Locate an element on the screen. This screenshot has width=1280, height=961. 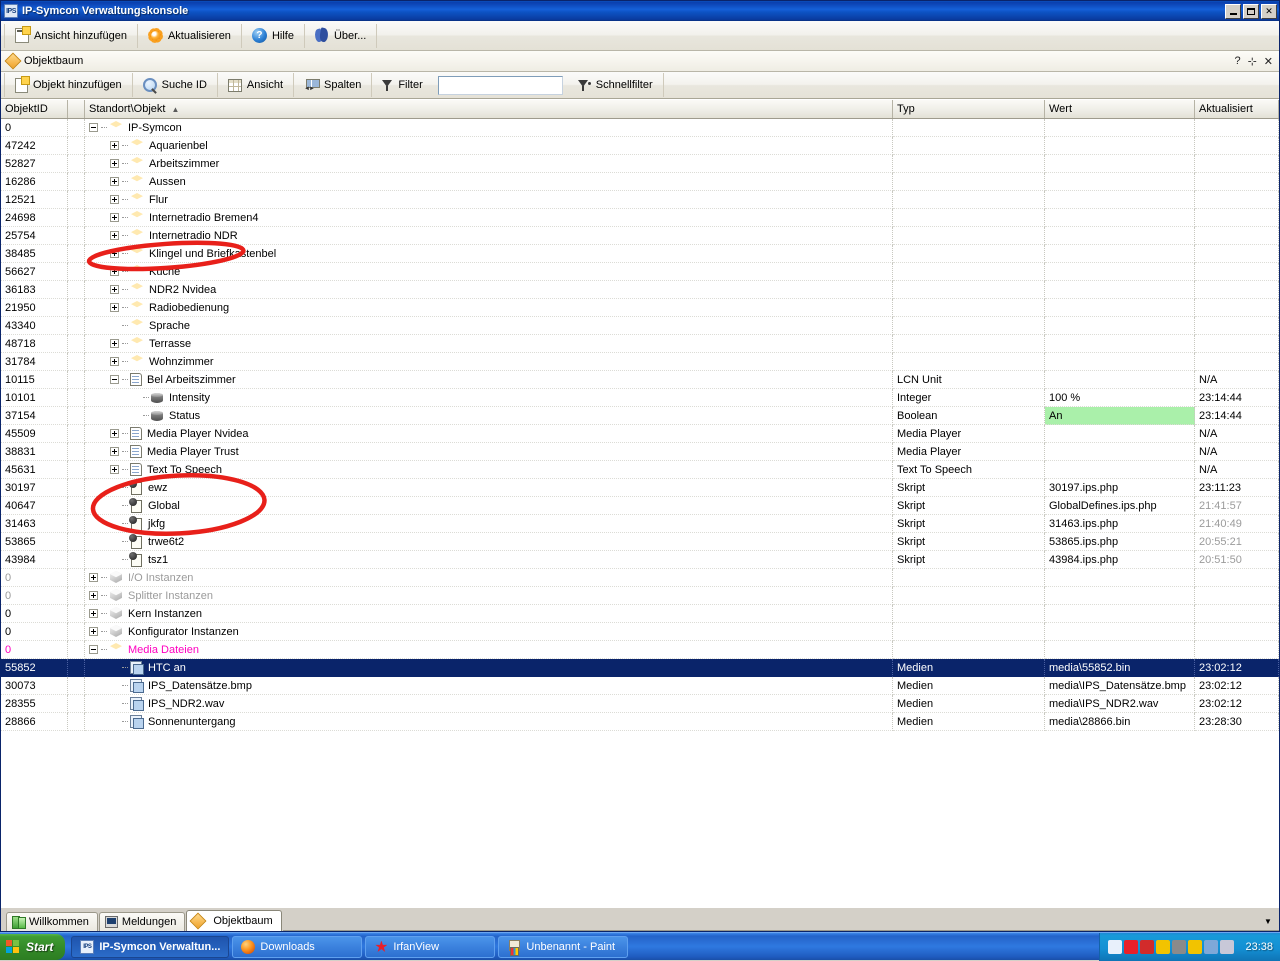
cell-tree-label: tsz1 is located at coordinates (489, 560).